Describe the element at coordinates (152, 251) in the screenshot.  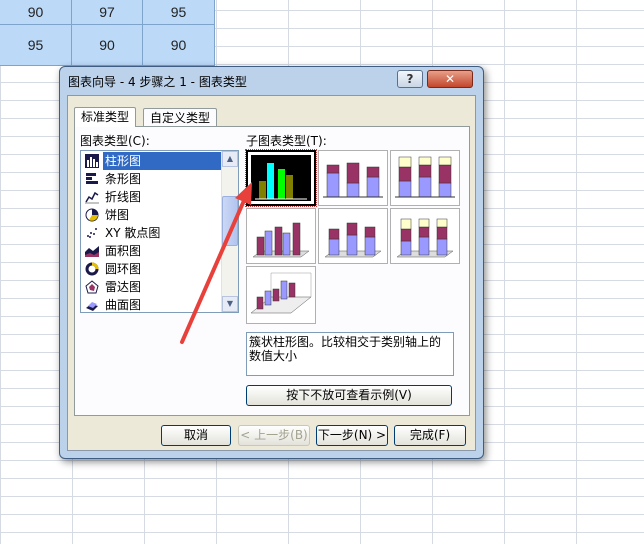
I see `list-item-area: 面积图` at that location.